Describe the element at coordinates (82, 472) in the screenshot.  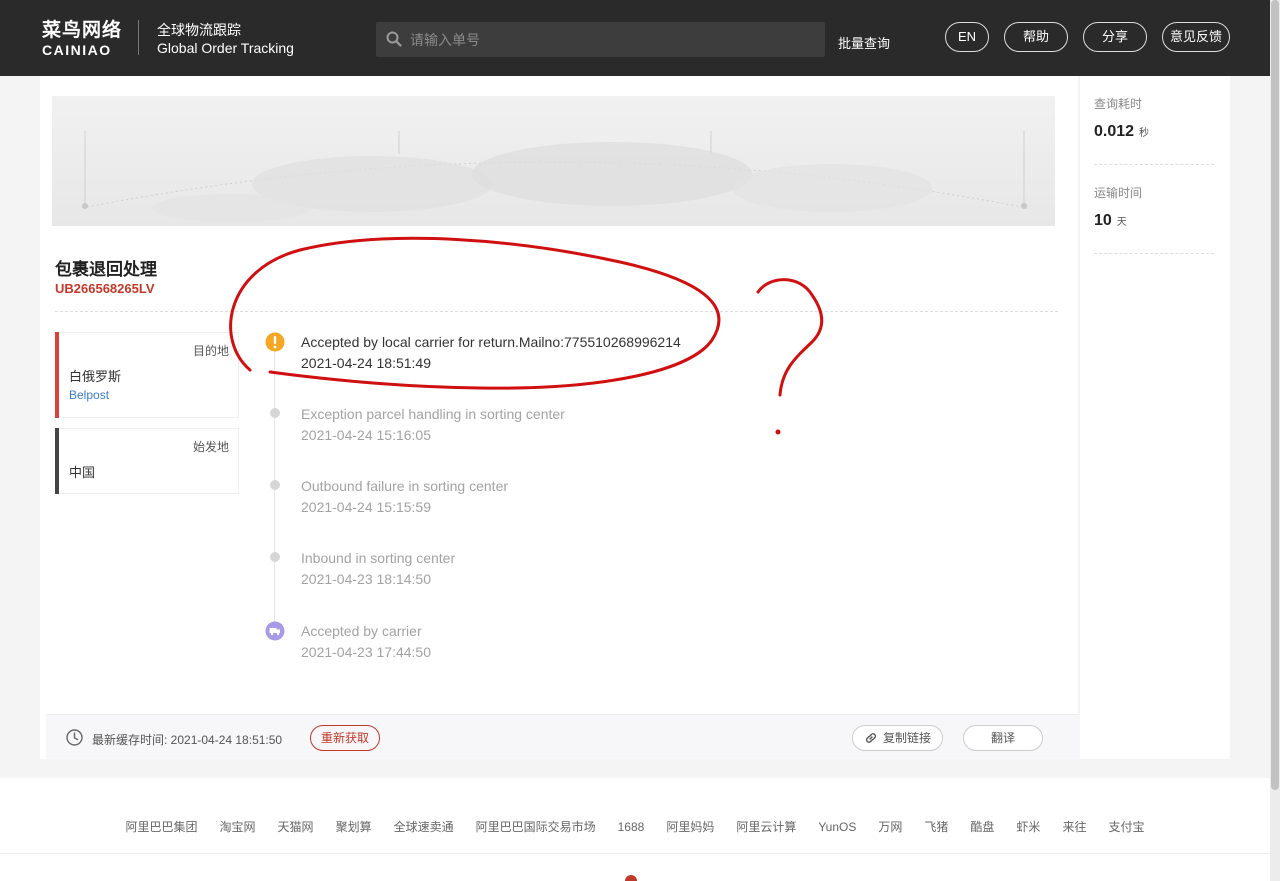
I see `origin-place: 中国` at that location.